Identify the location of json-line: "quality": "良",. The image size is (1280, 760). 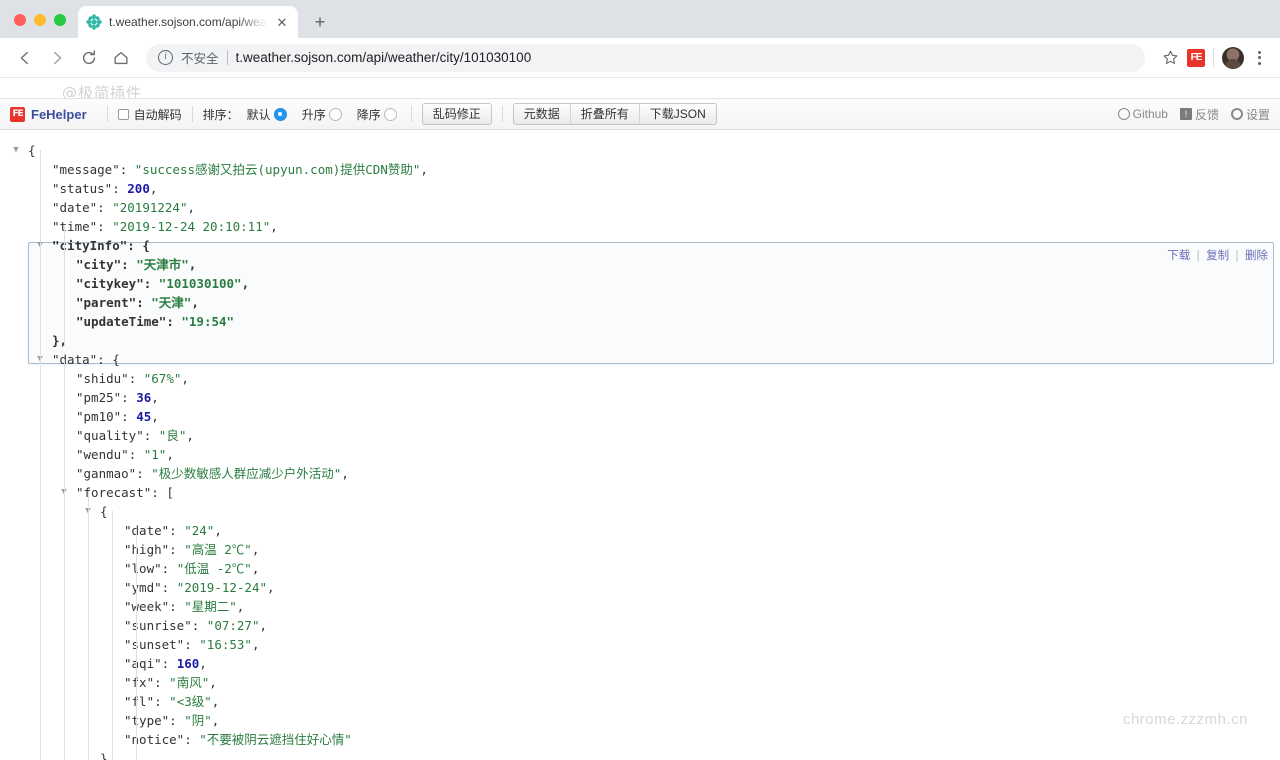
(640, 435).